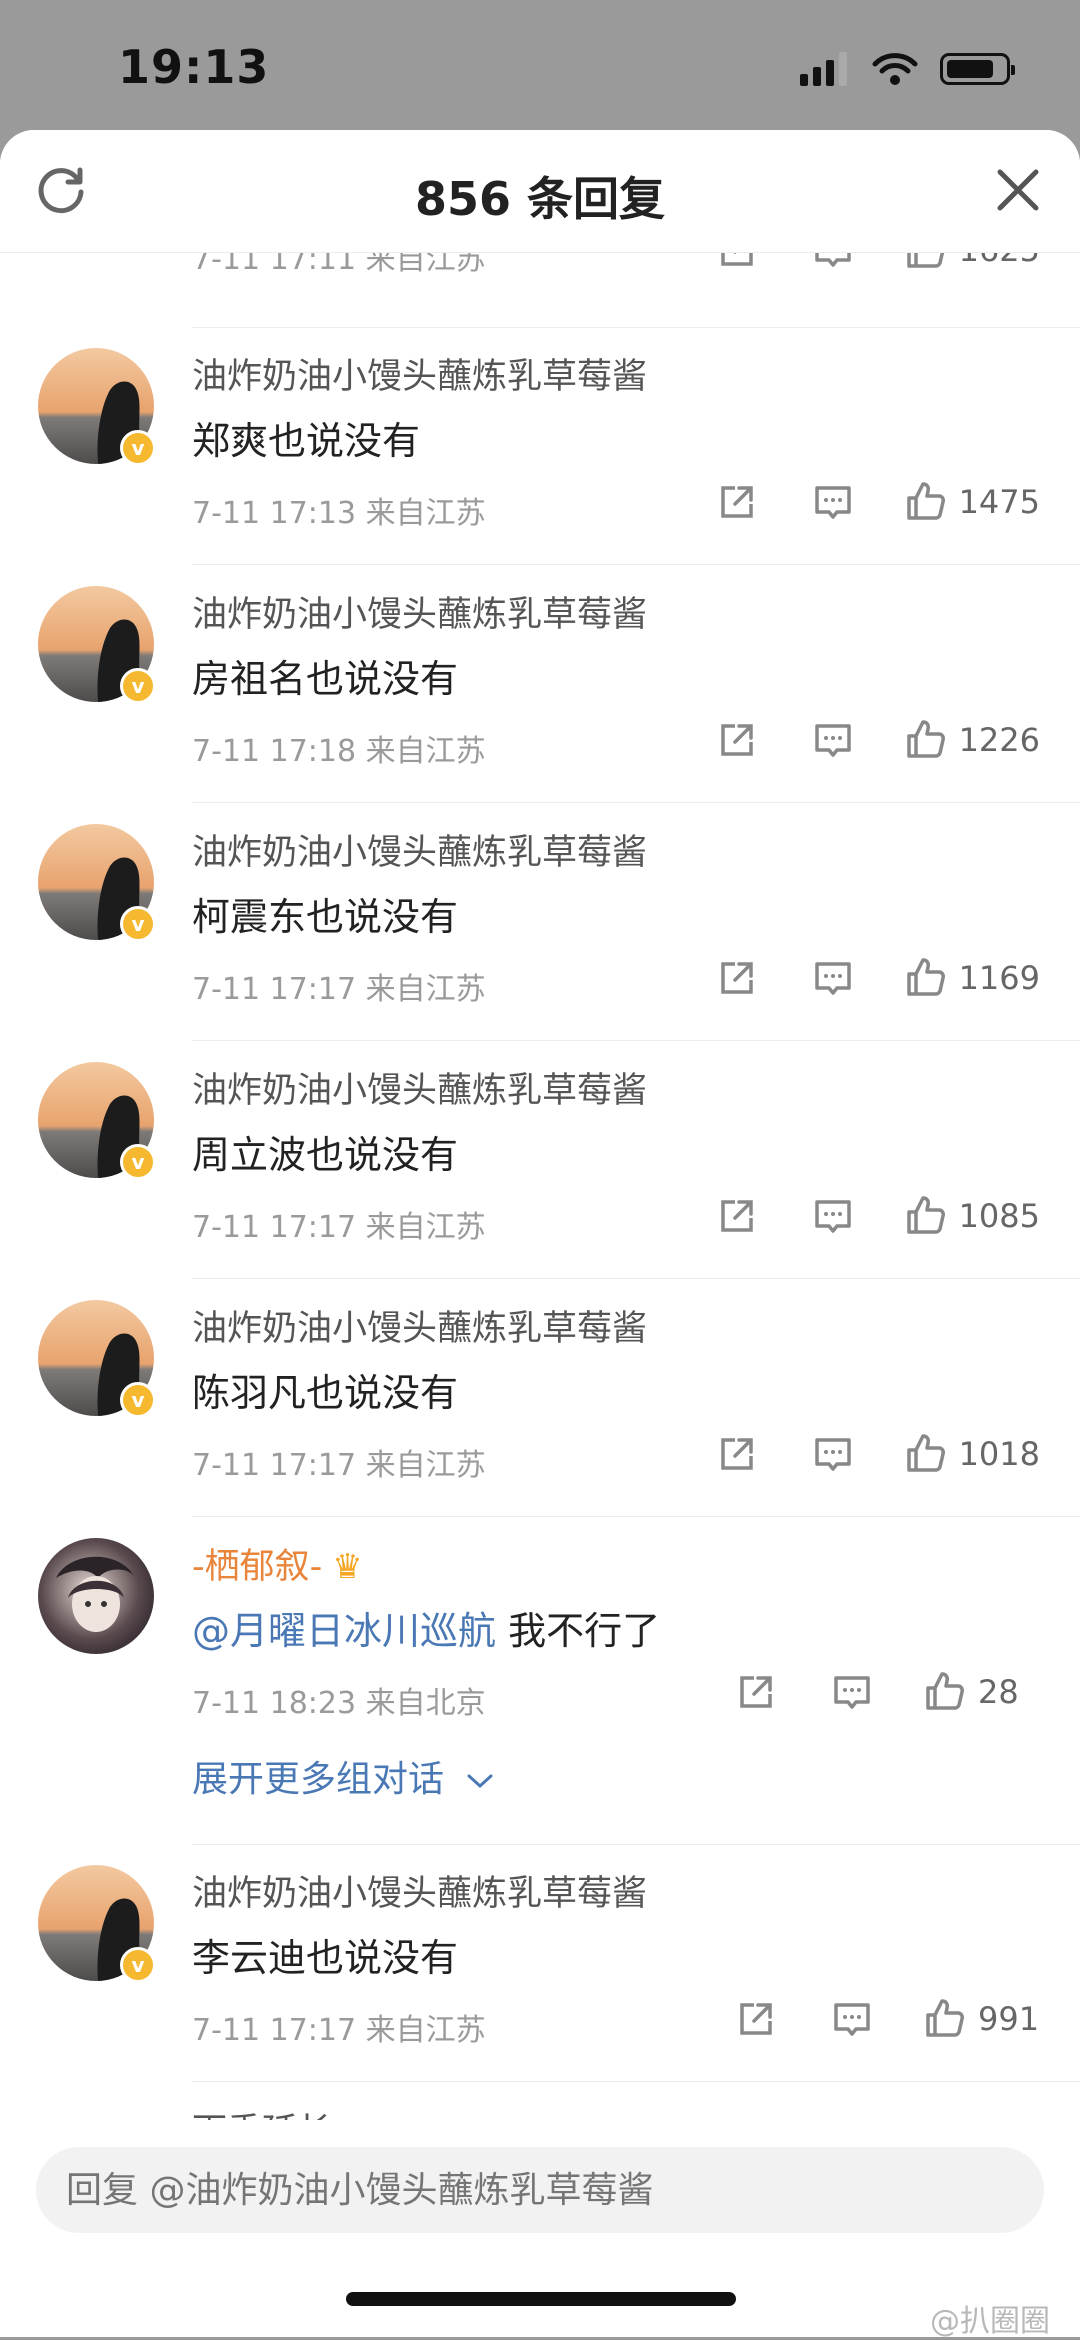  I want to click on comment-actions: 1475, so click(851, 502).